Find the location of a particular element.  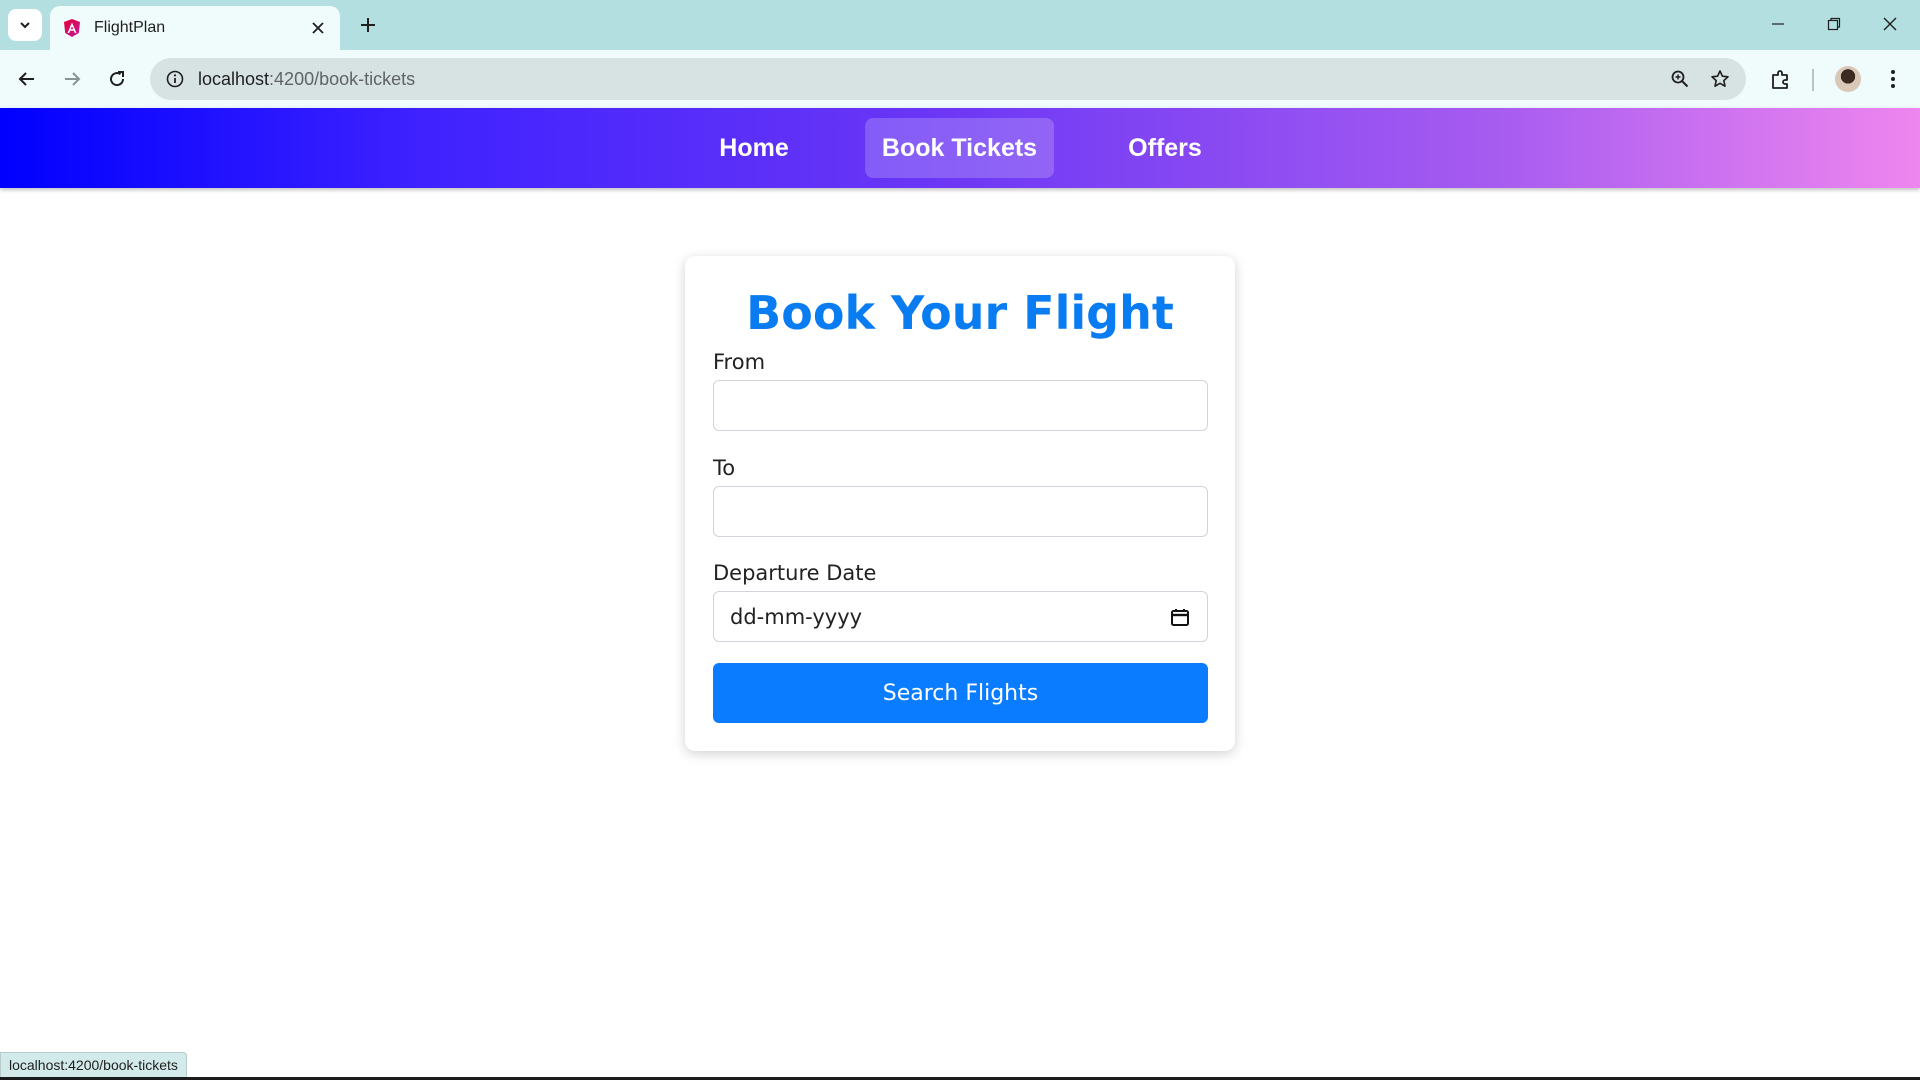

departure-date-label: Departure Date is located at coordinates (795, 573).